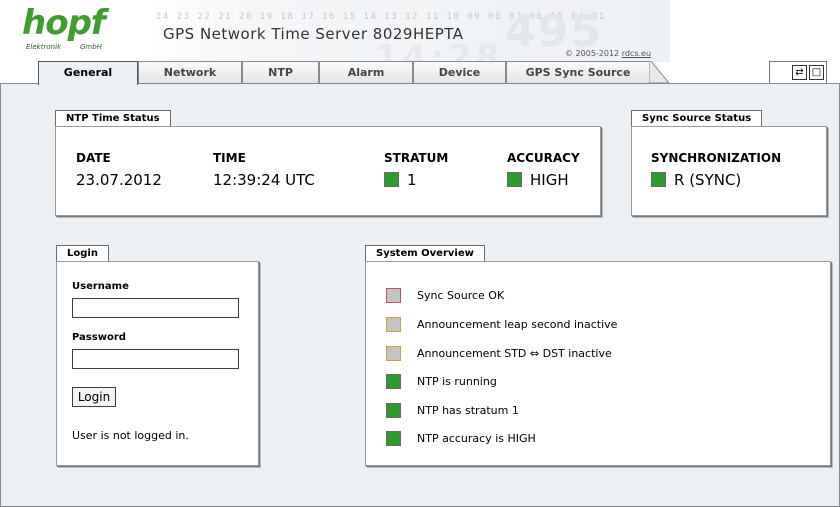 The height and width of the screenshot is (507, 840). I want to click on sync-source-title: Sync Source Status, so click(697, 118).